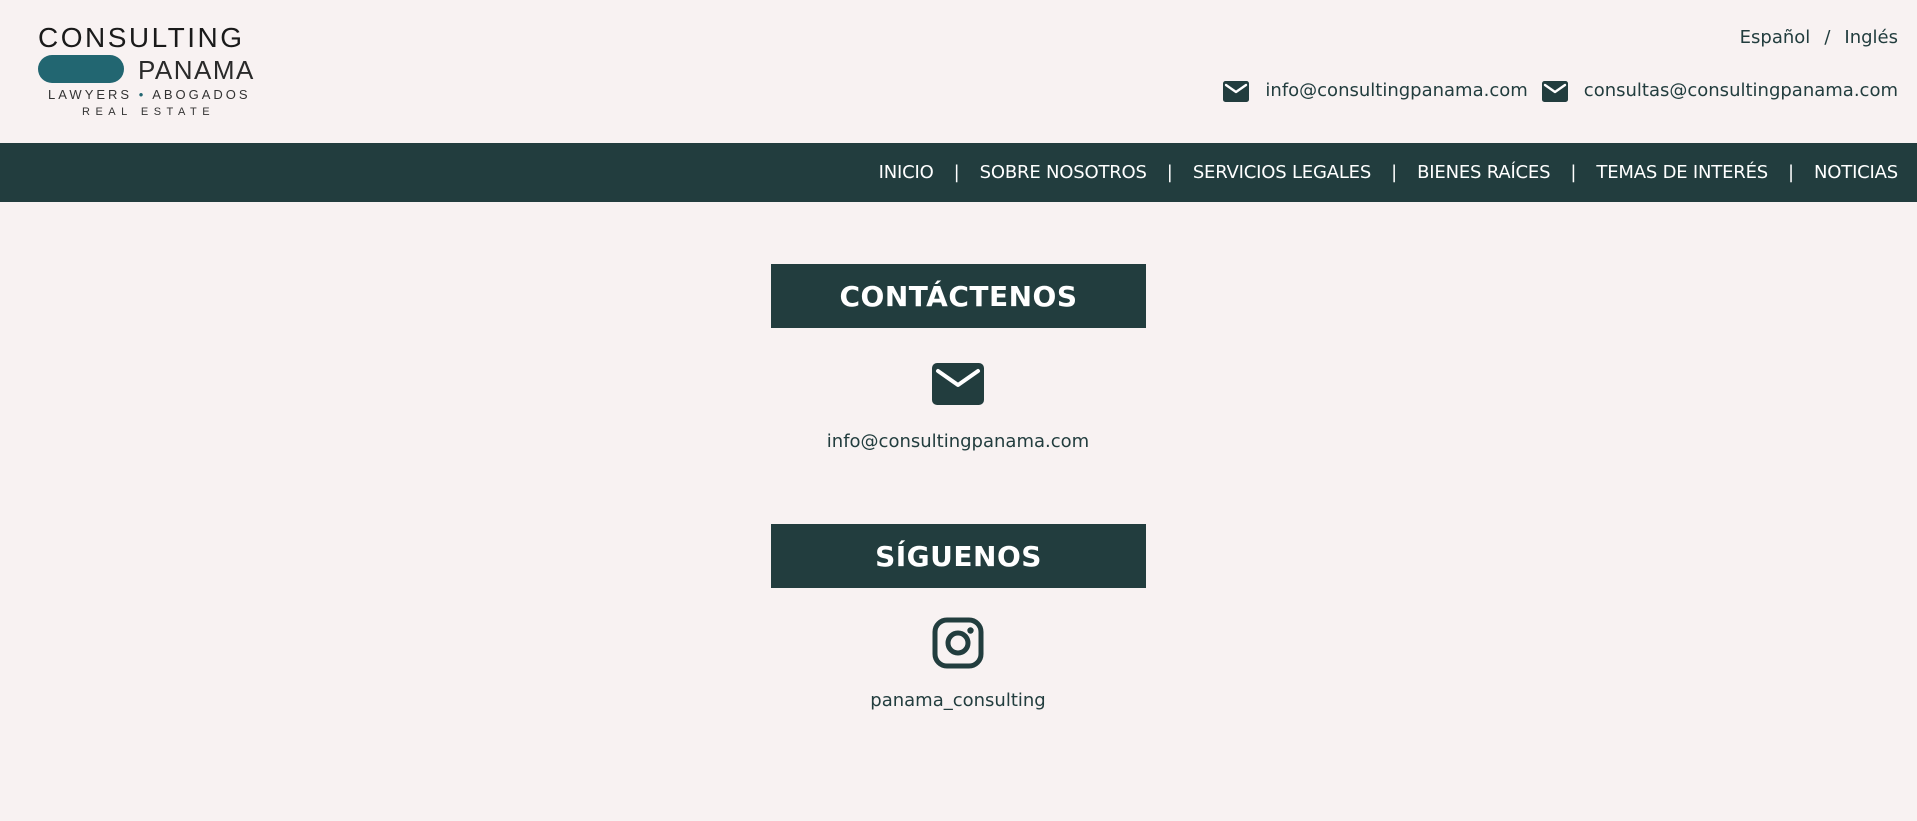  I want to click on instagram-handle-link: panama_consulting, so click(957, 700).